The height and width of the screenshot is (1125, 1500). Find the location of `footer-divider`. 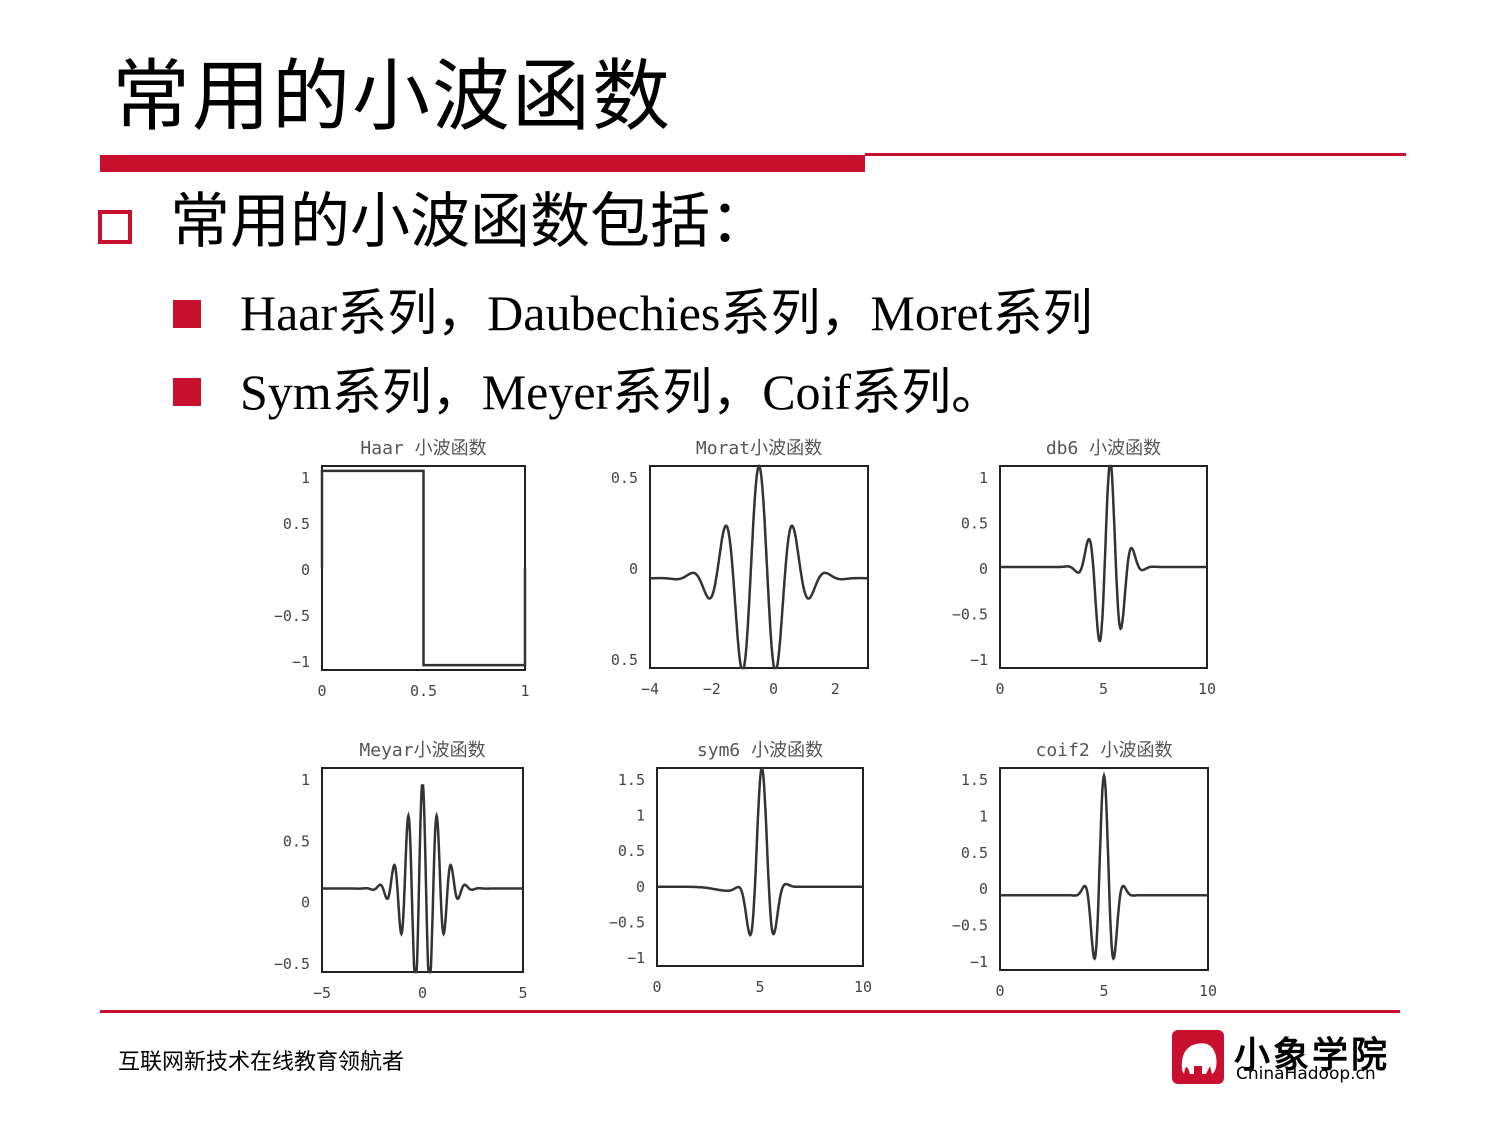

footer-divider is located at coordinates (750, 1011).